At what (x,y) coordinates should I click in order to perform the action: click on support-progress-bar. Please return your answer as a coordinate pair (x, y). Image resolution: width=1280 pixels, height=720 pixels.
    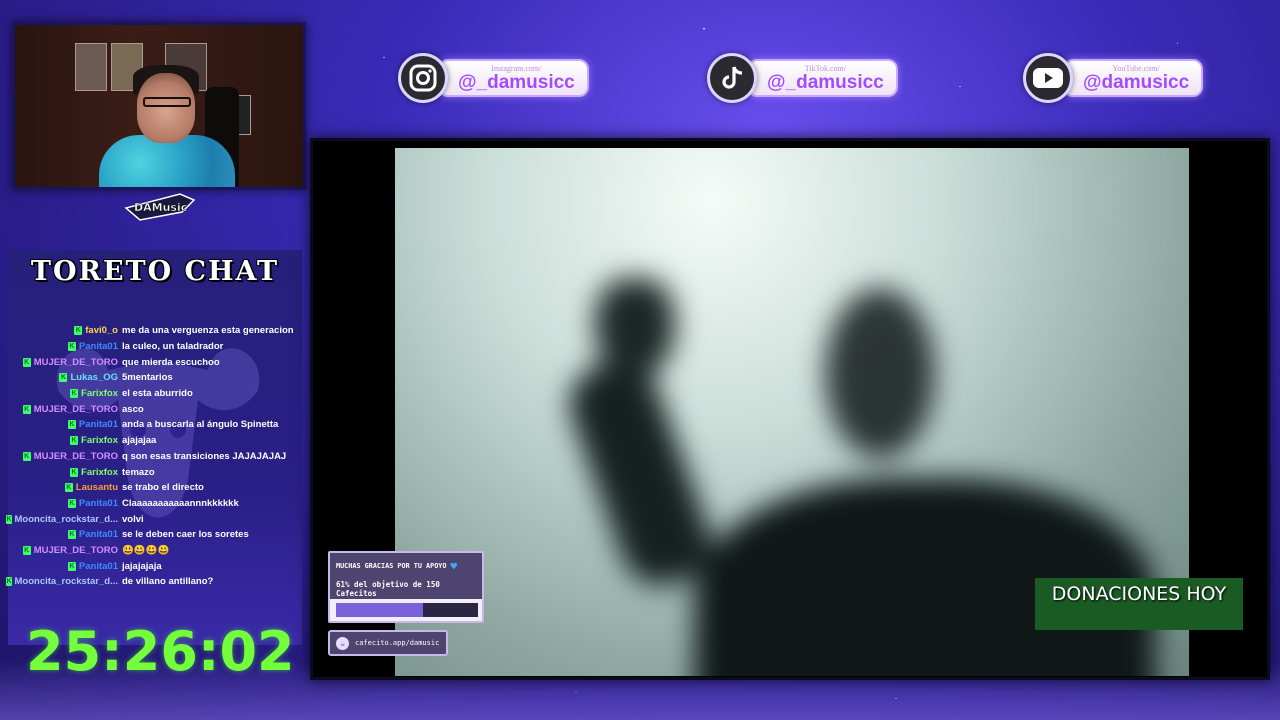
    Looking at the image, I should click on (407, 610).